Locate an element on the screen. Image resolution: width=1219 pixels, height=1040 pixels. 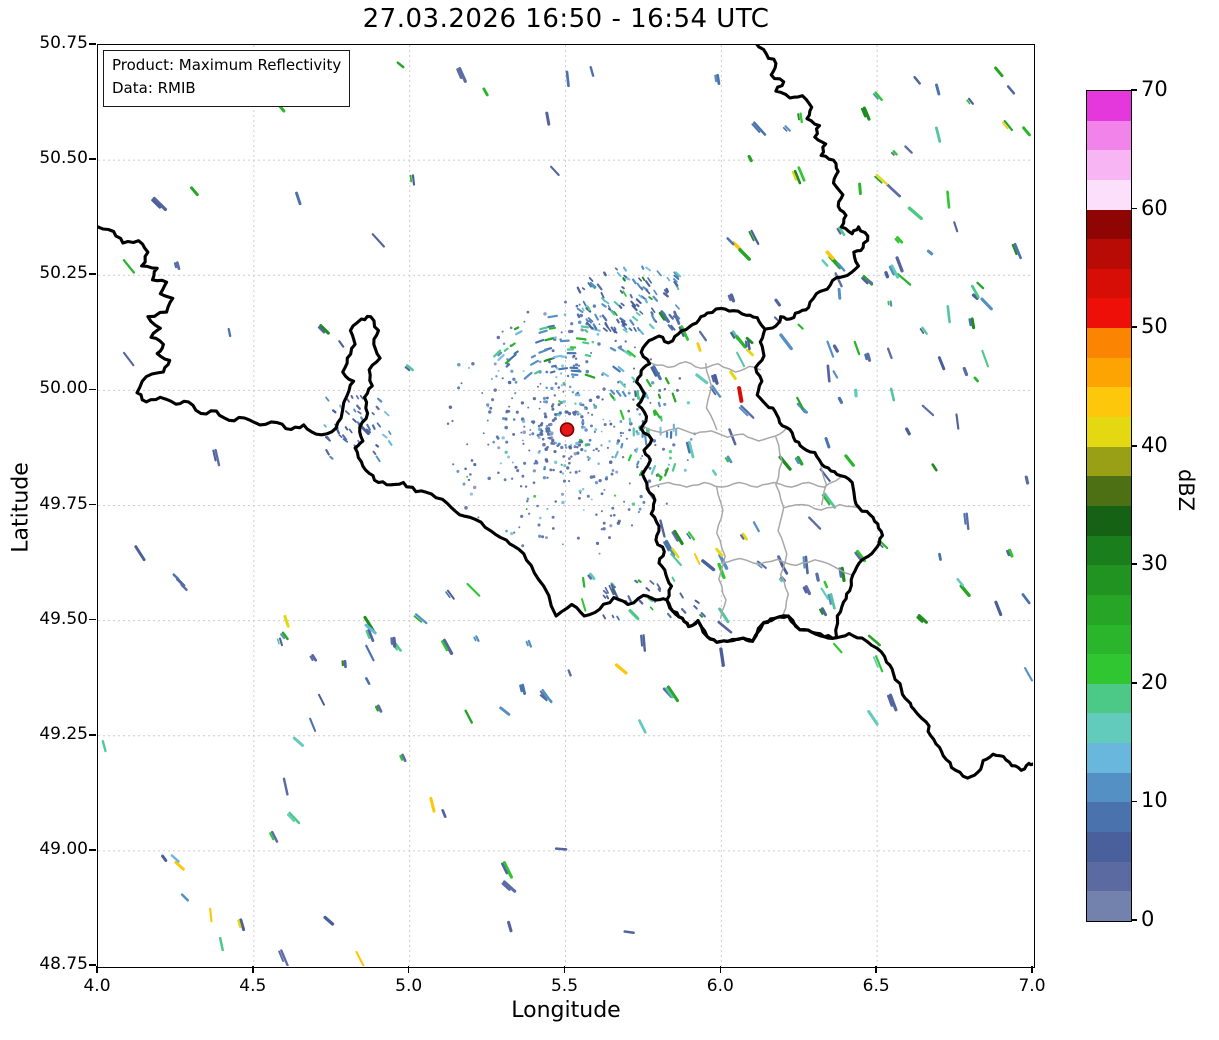
border-luxembourg is located at coordinates (760, 475).